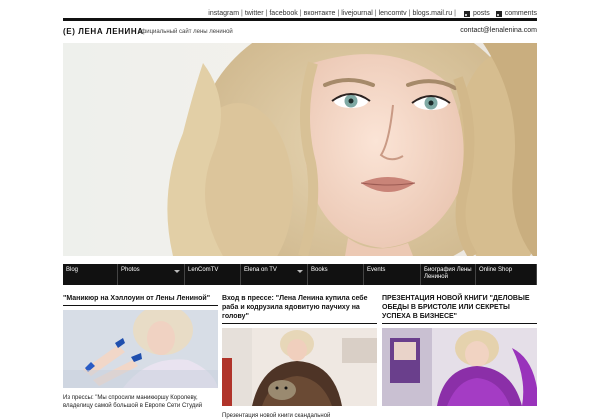  Describe the element at coordinates (498, 30) in the screenshot. I see `contact-email-link: contact@lenalenina.com` at that location.